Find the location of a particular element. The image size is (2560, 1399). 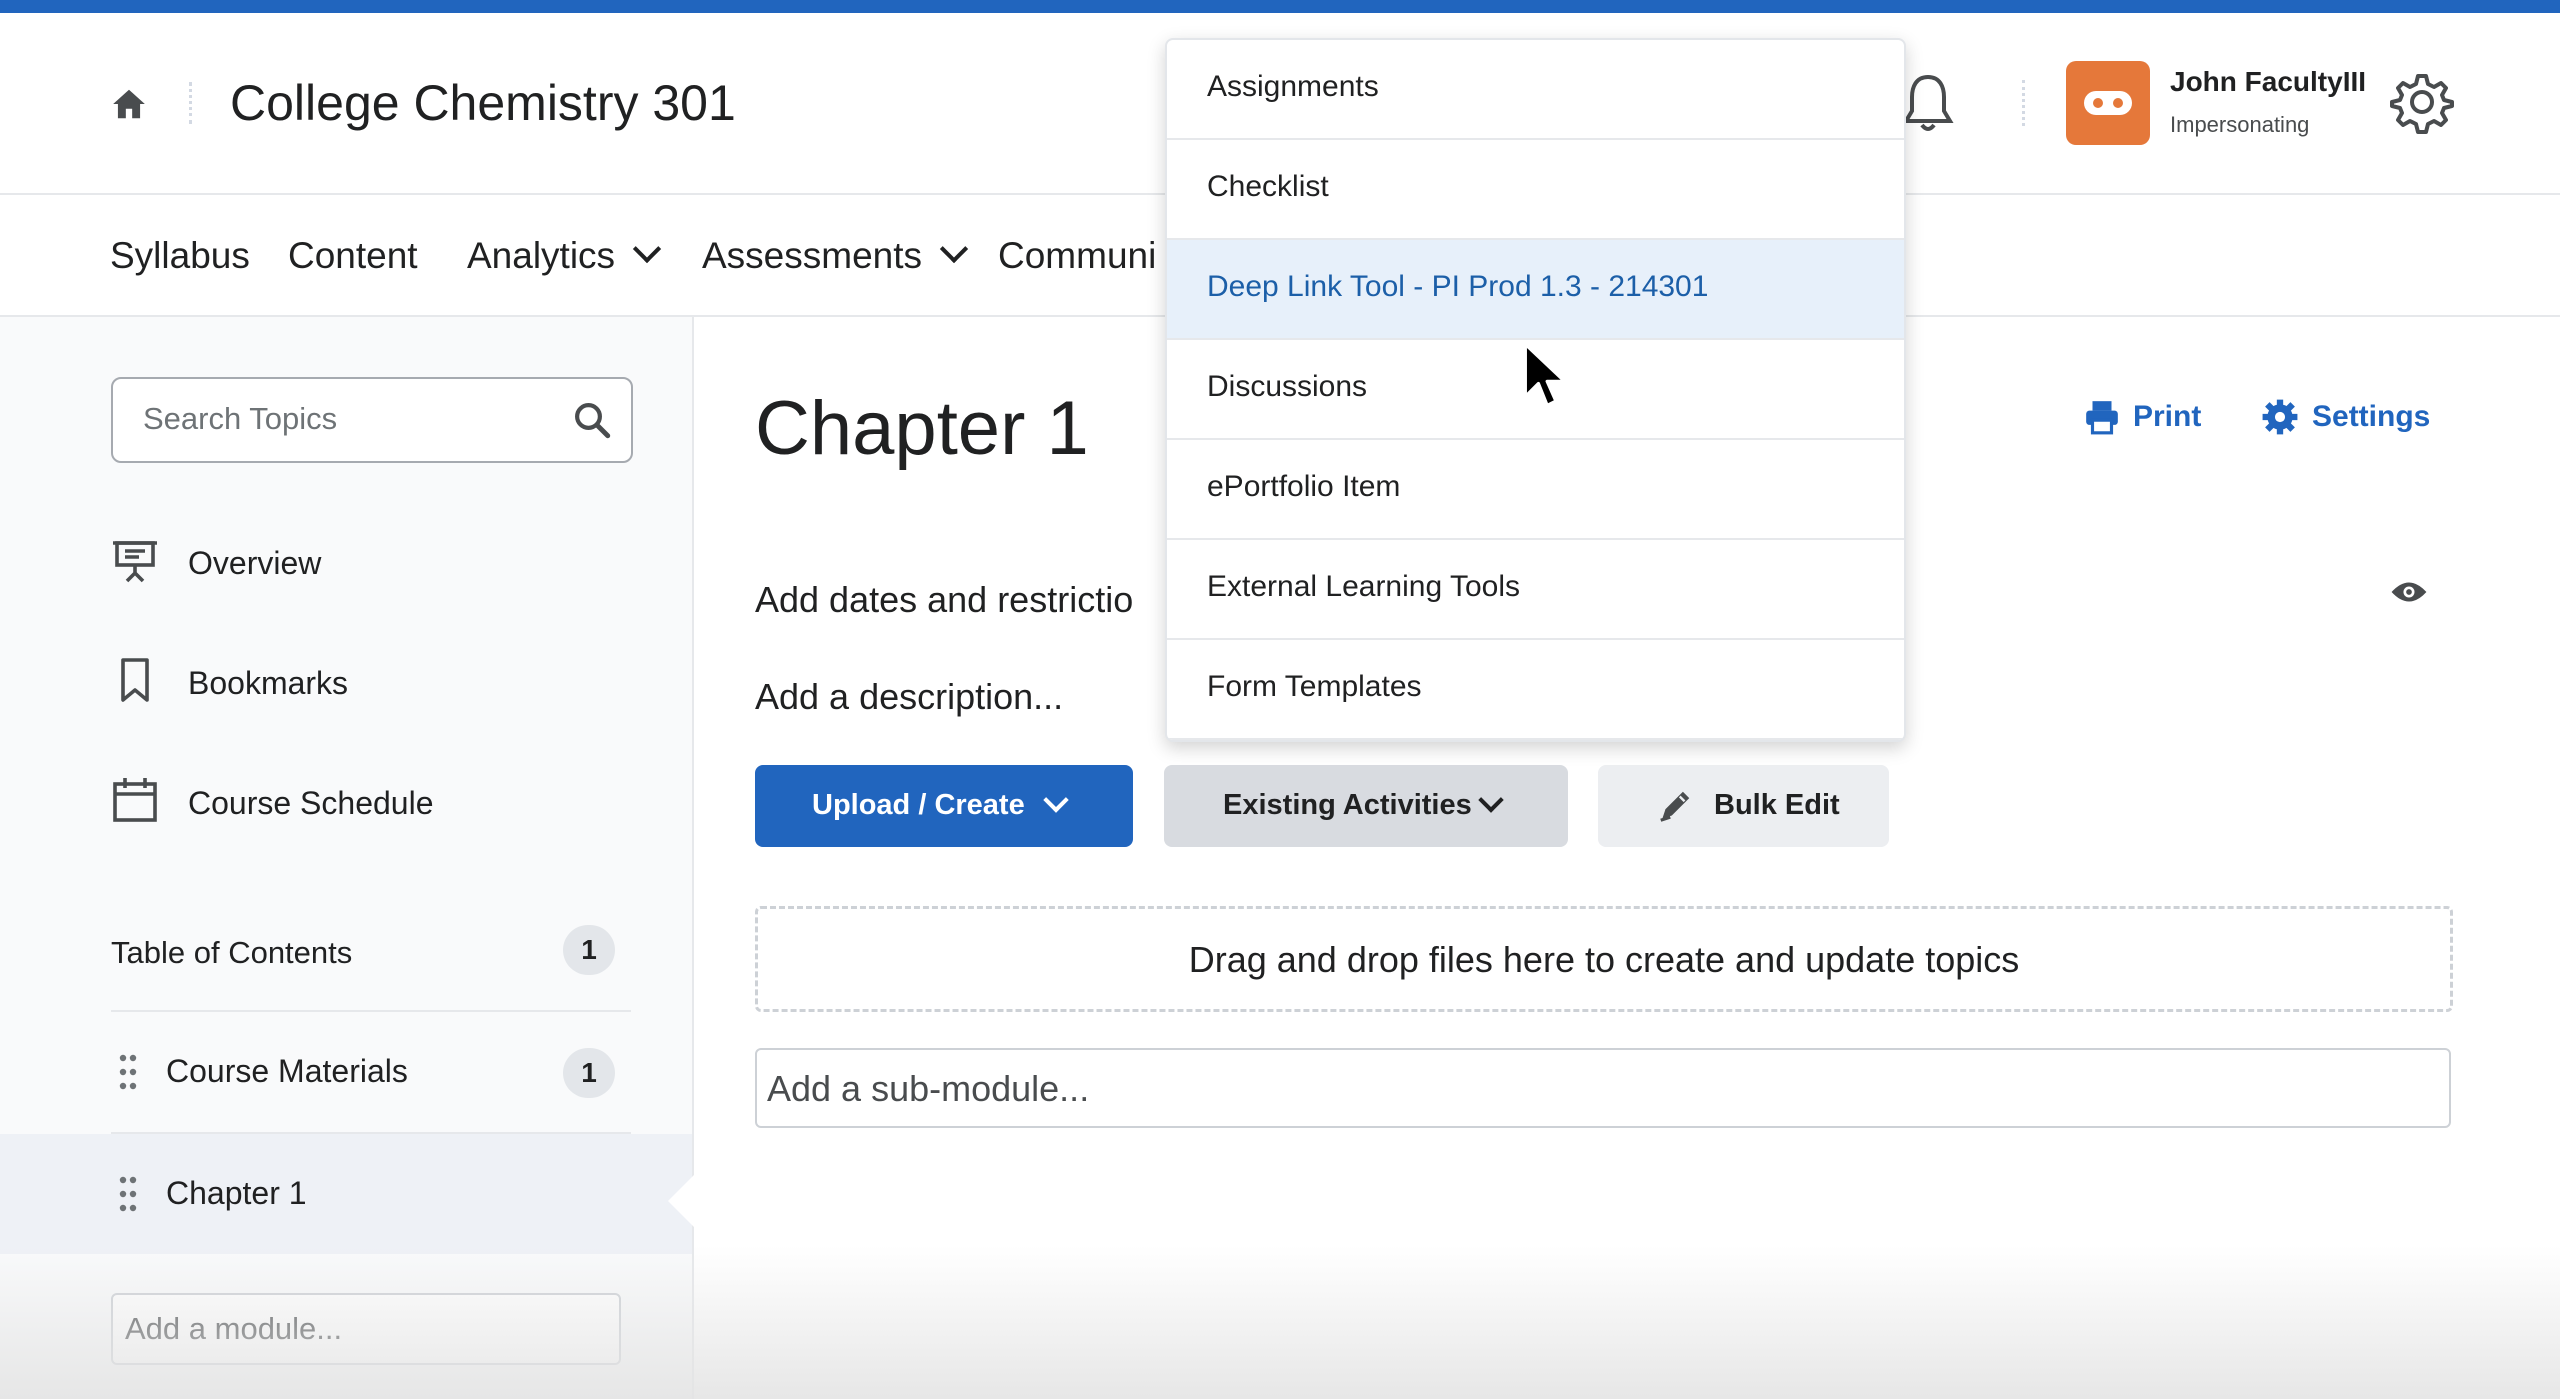

home-icon is located at coordinates (129, 104).